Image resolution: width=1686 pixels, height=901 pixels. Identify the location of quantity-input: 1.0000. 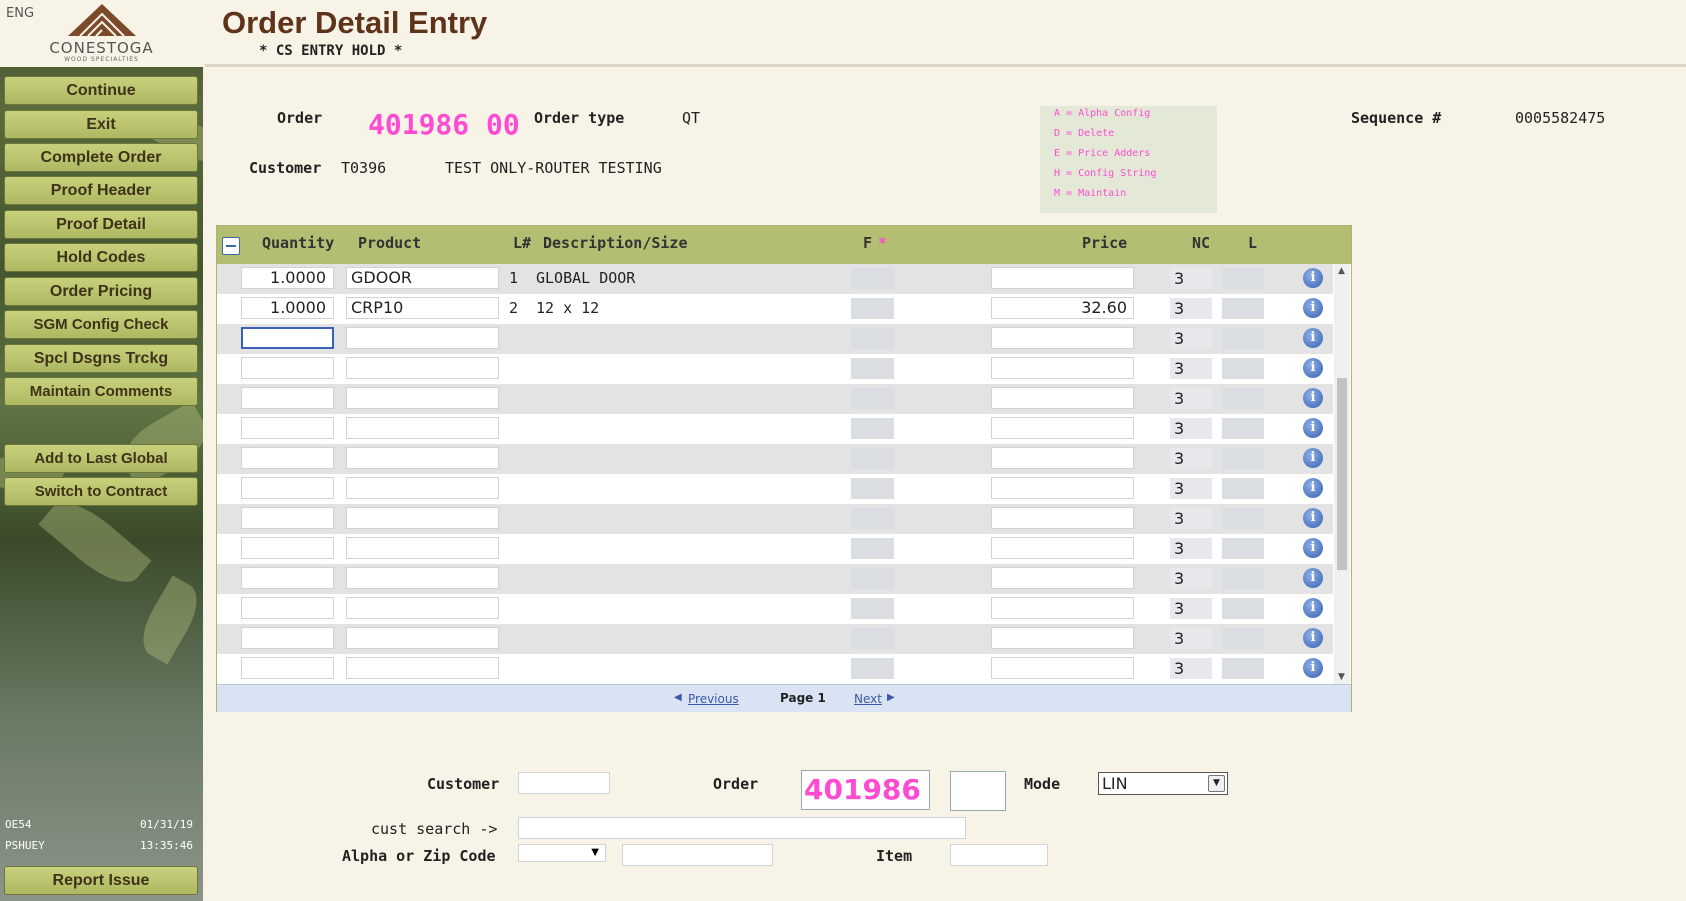
(287, 278).